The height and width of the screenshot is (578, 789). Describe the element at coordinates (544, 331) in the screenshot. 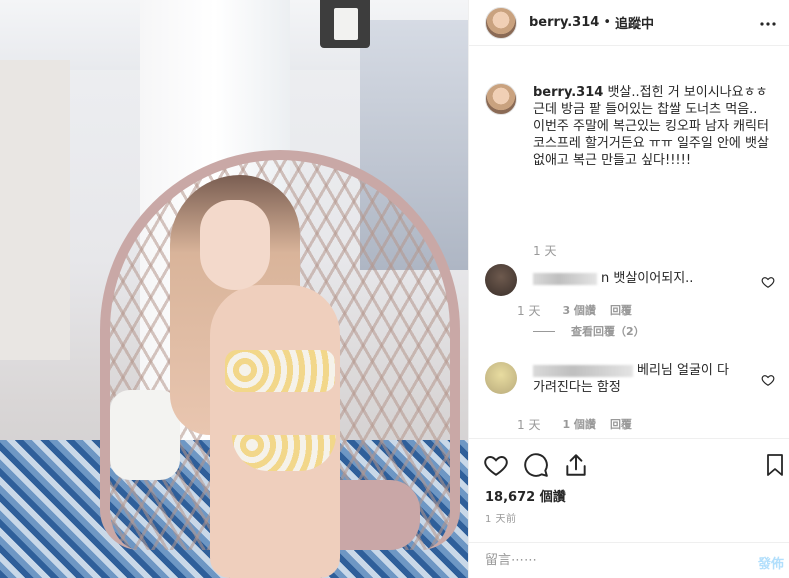

I see `divider-line` at that location.